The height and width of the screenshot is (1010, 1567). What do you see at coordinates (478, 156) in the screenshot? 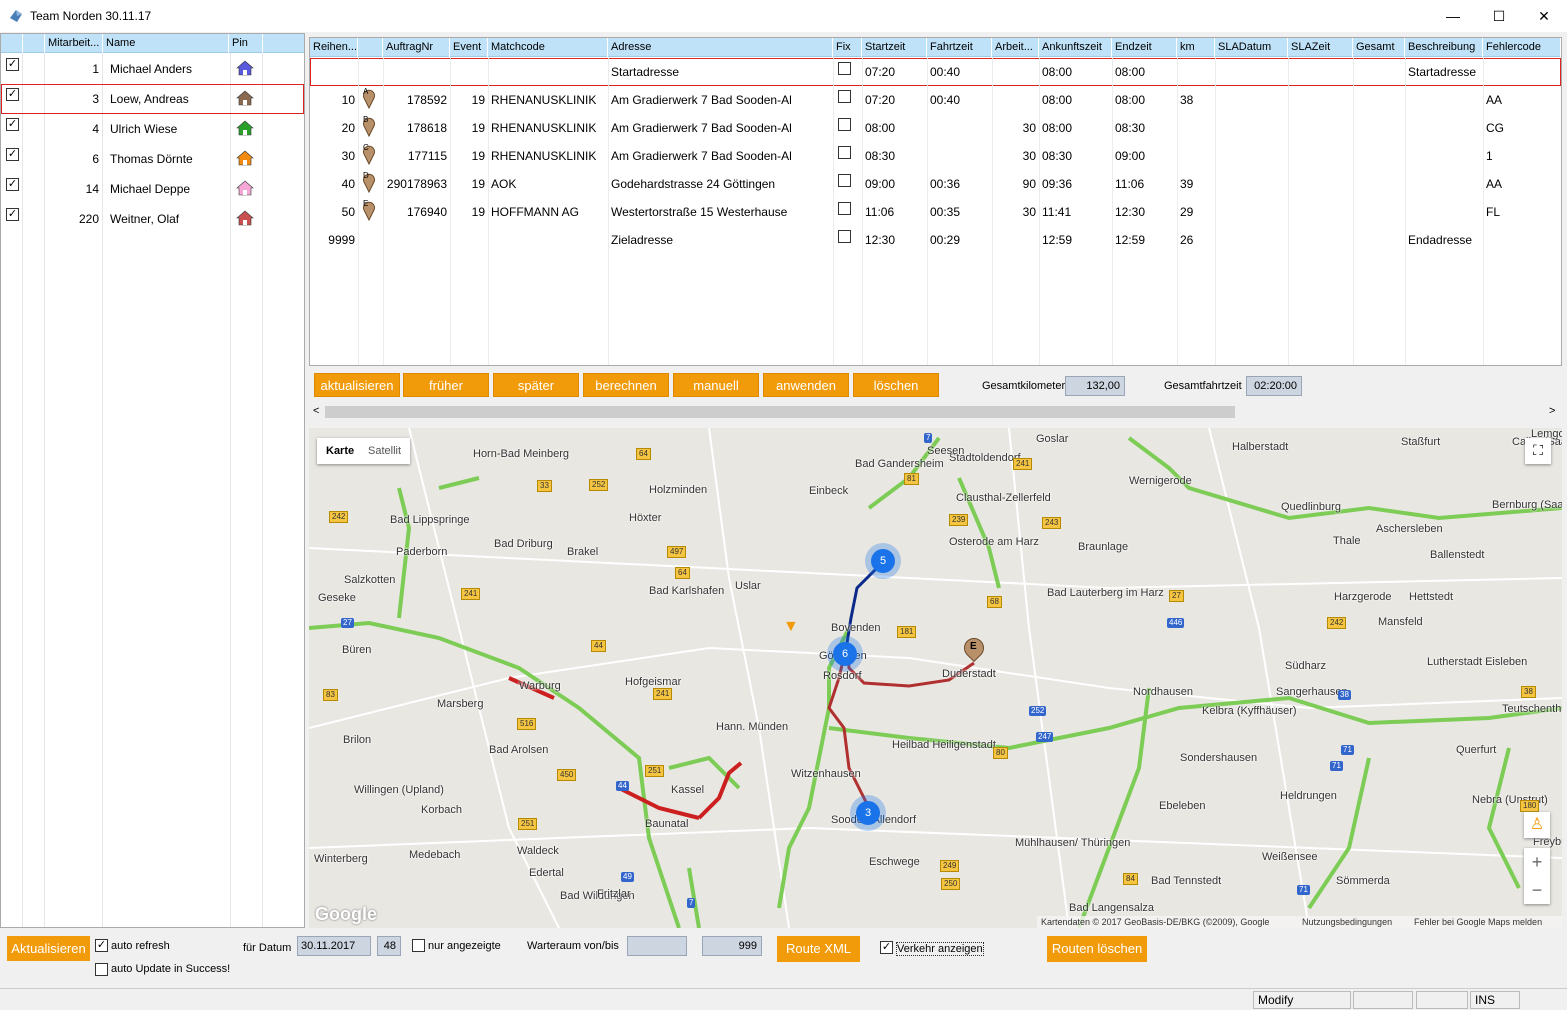
I see `cell-event: 19` at bounding box center [478, 156].